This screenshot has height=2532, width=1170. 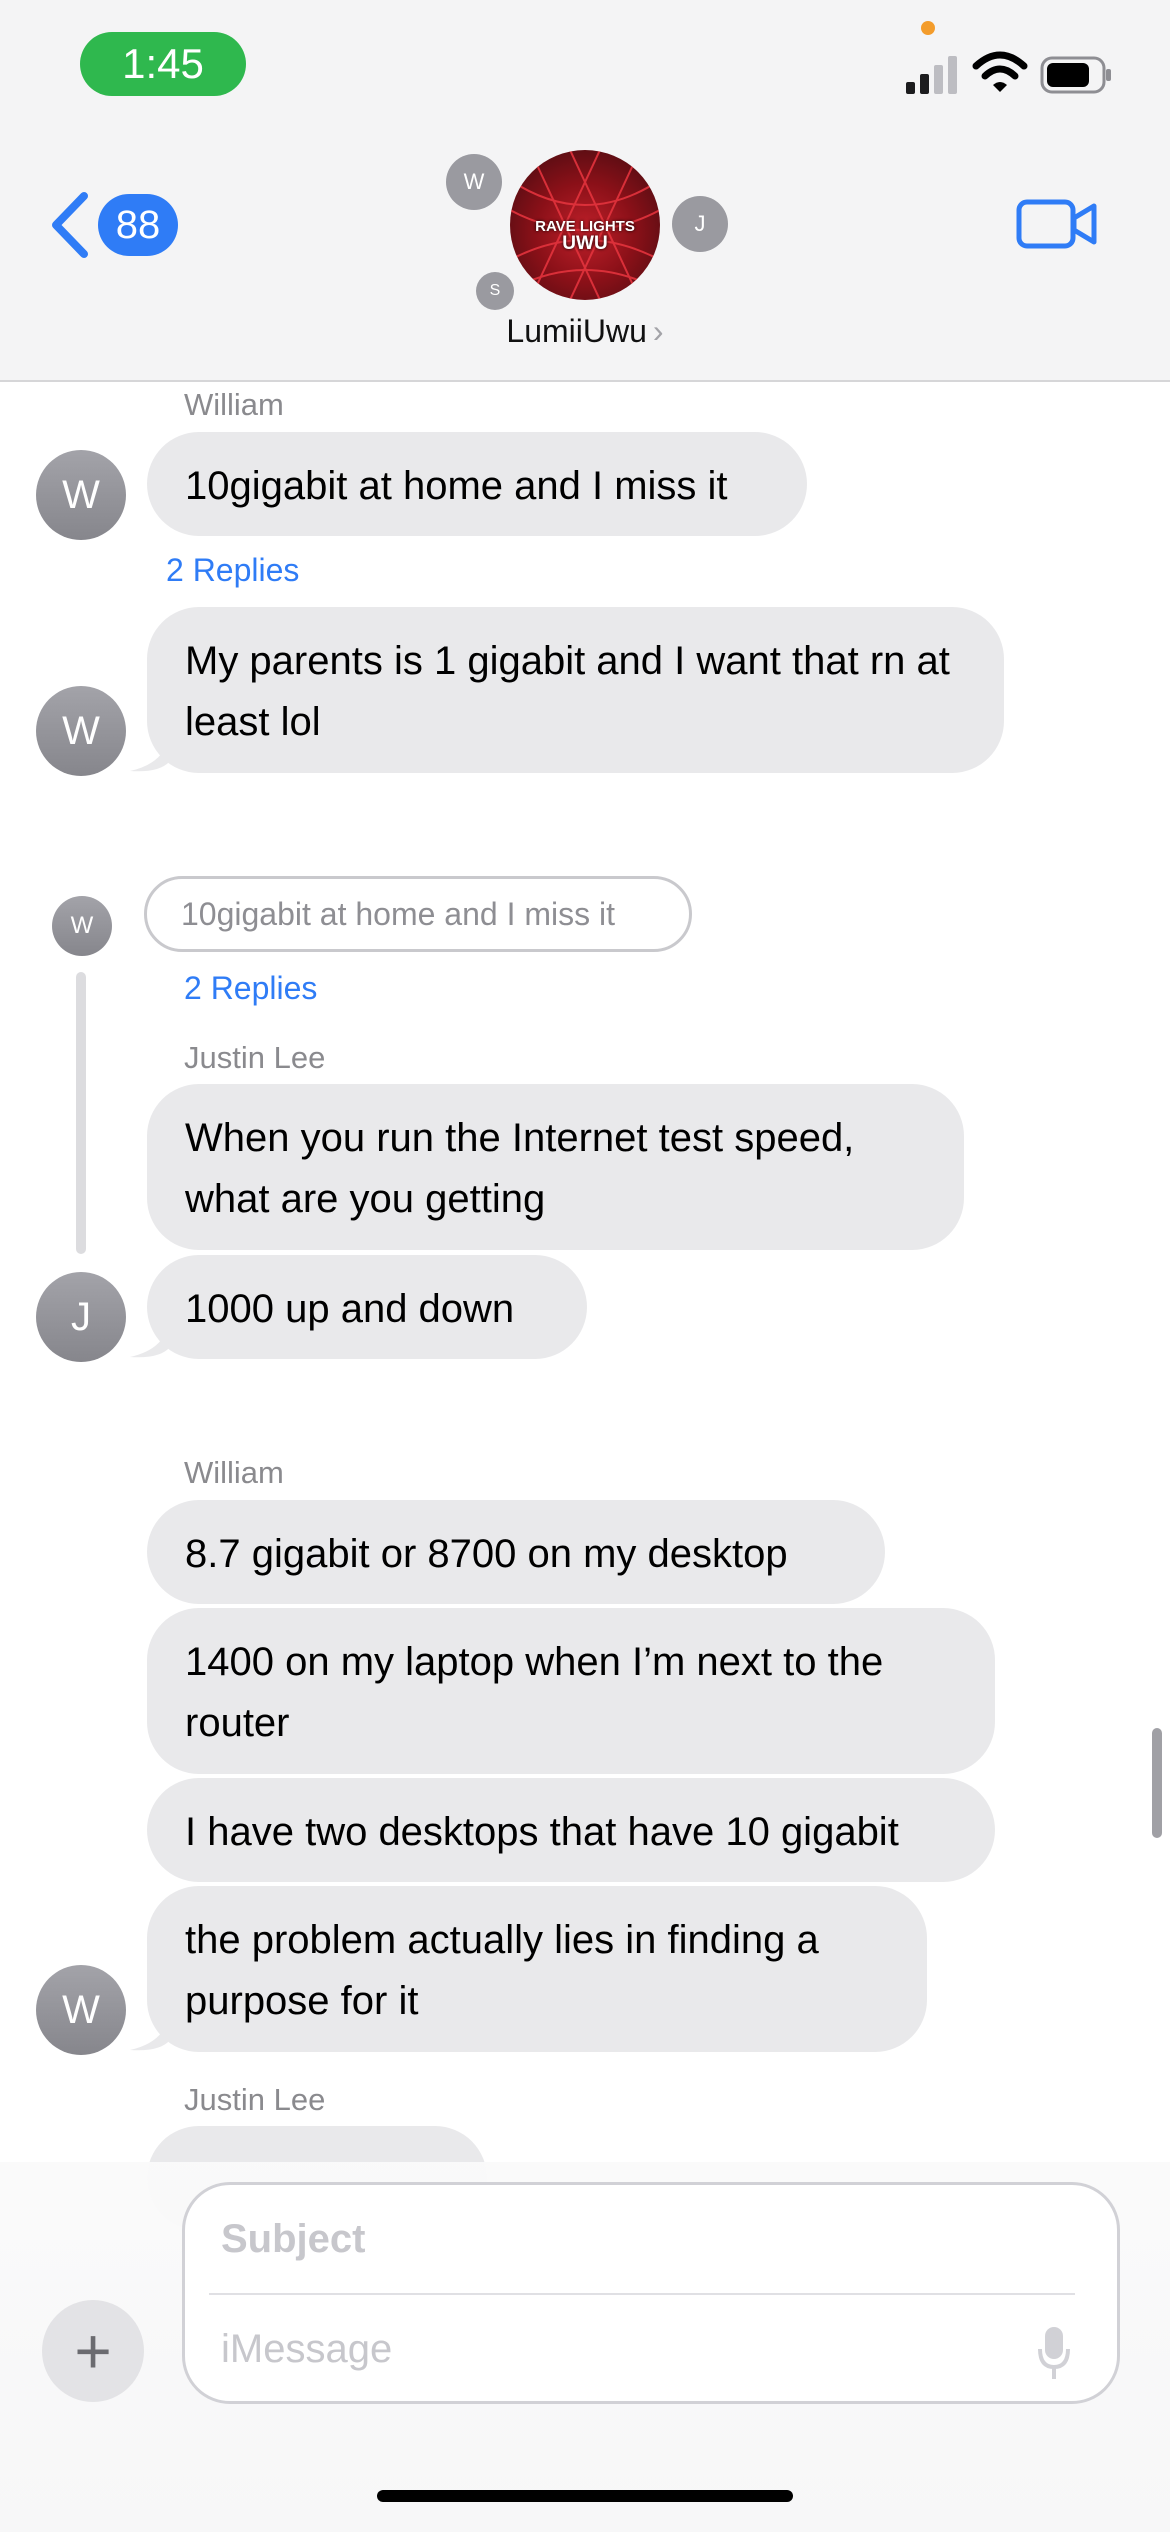 I want to click on back-button: 88, so click(x=113, y=225).